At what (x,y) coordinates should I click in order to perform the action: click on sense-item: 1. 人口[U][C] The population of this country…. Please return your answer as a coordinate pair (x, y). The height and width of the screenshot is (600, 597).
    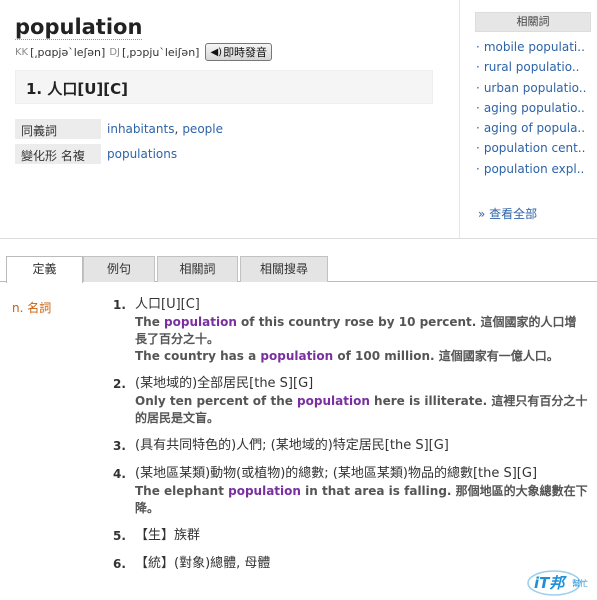
    Looking at the image, I should click on (349, 330).